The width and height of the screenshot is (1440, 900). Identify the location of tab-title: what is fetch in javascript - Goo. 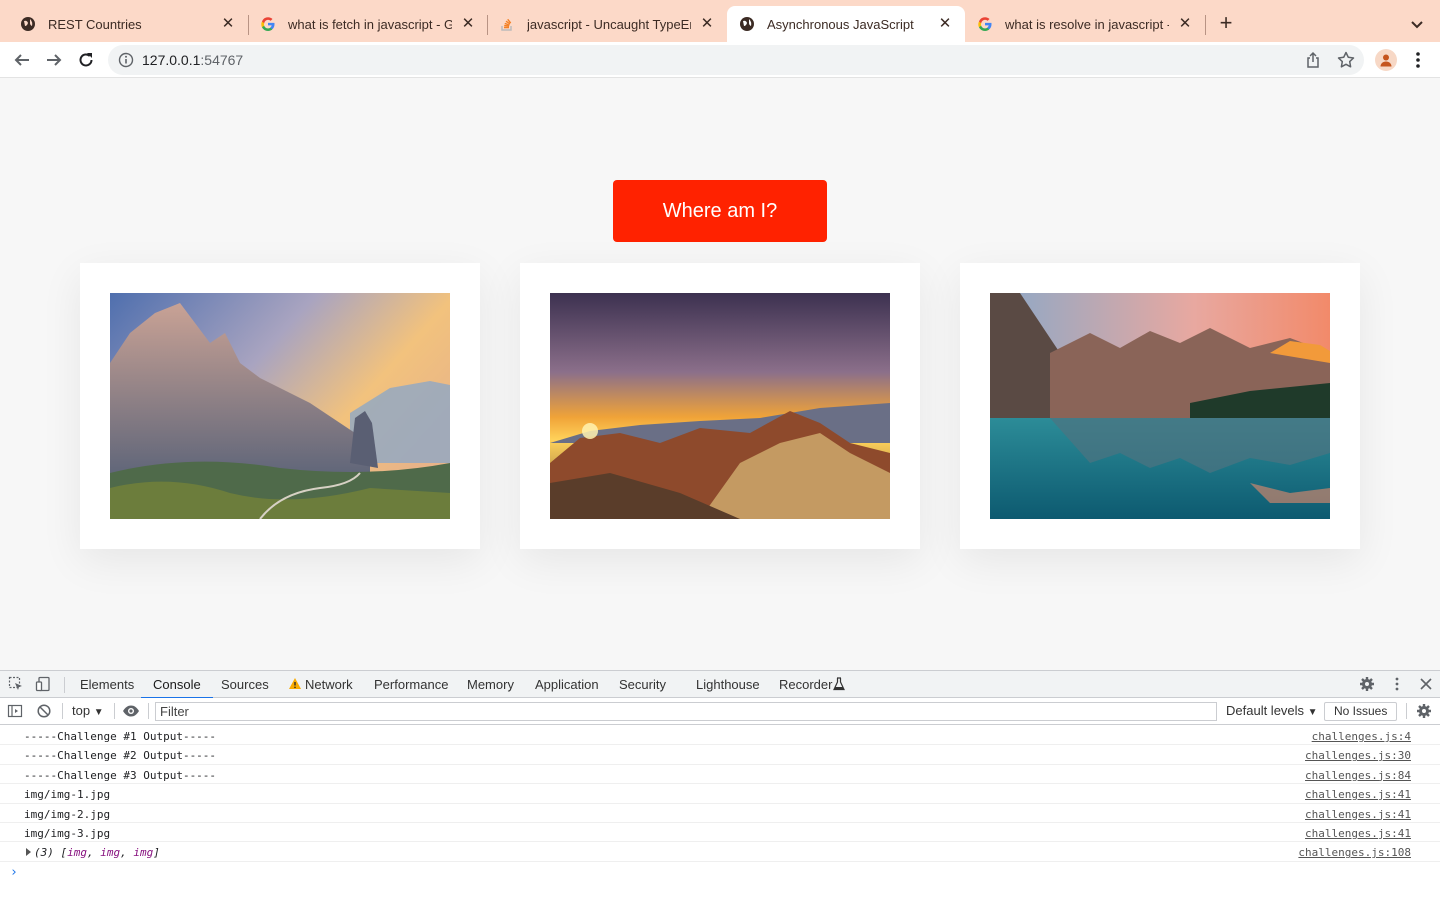
(370, 24).